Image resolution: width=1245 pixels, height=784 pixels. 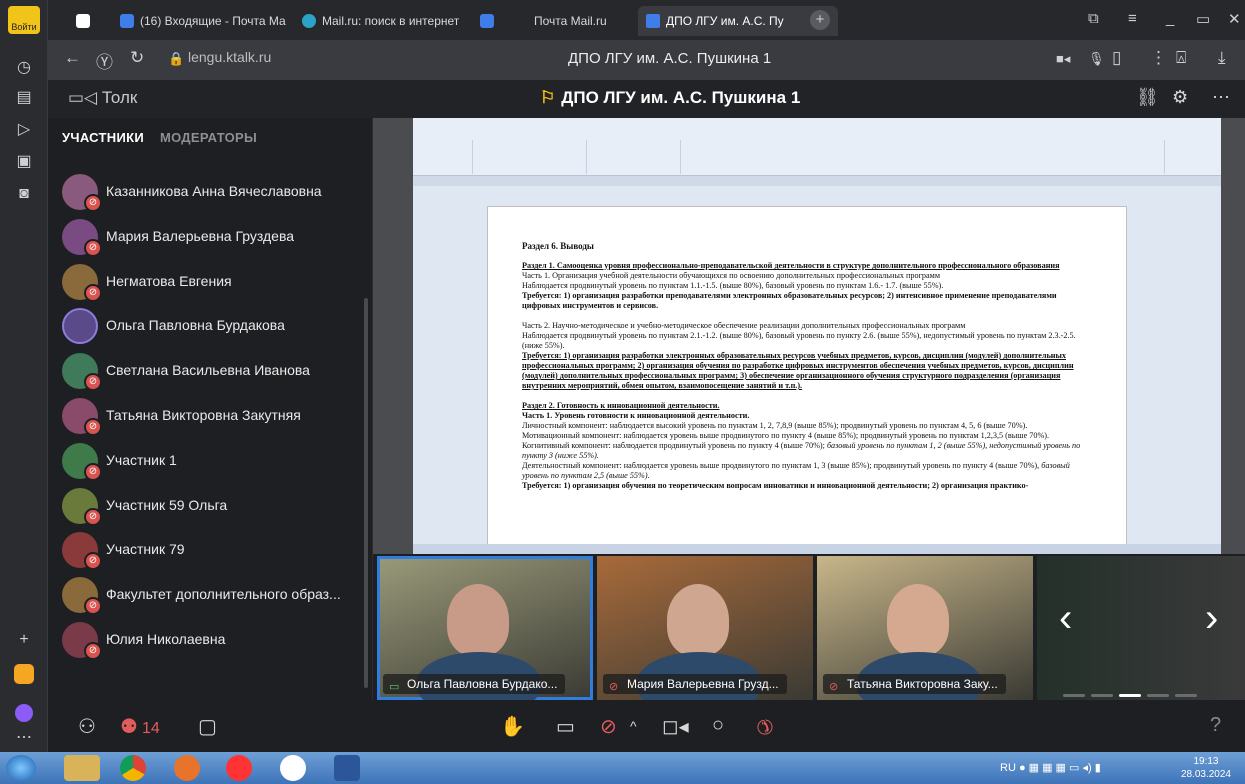 What do you see at coordinates (1065, 618) in the screenshot?
I see `chevron-left-icon: ‹` at bounding box center [1065, 618].